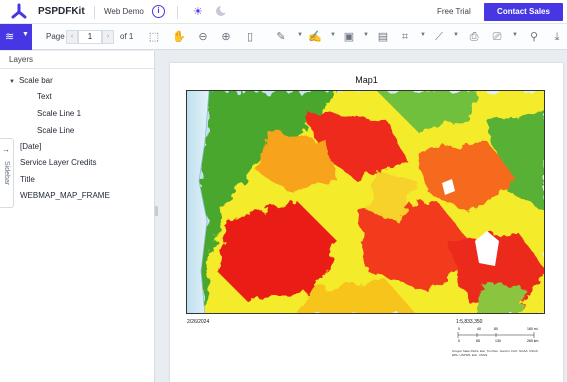  I want to click on next-page-button: ›, so click(108, 37).